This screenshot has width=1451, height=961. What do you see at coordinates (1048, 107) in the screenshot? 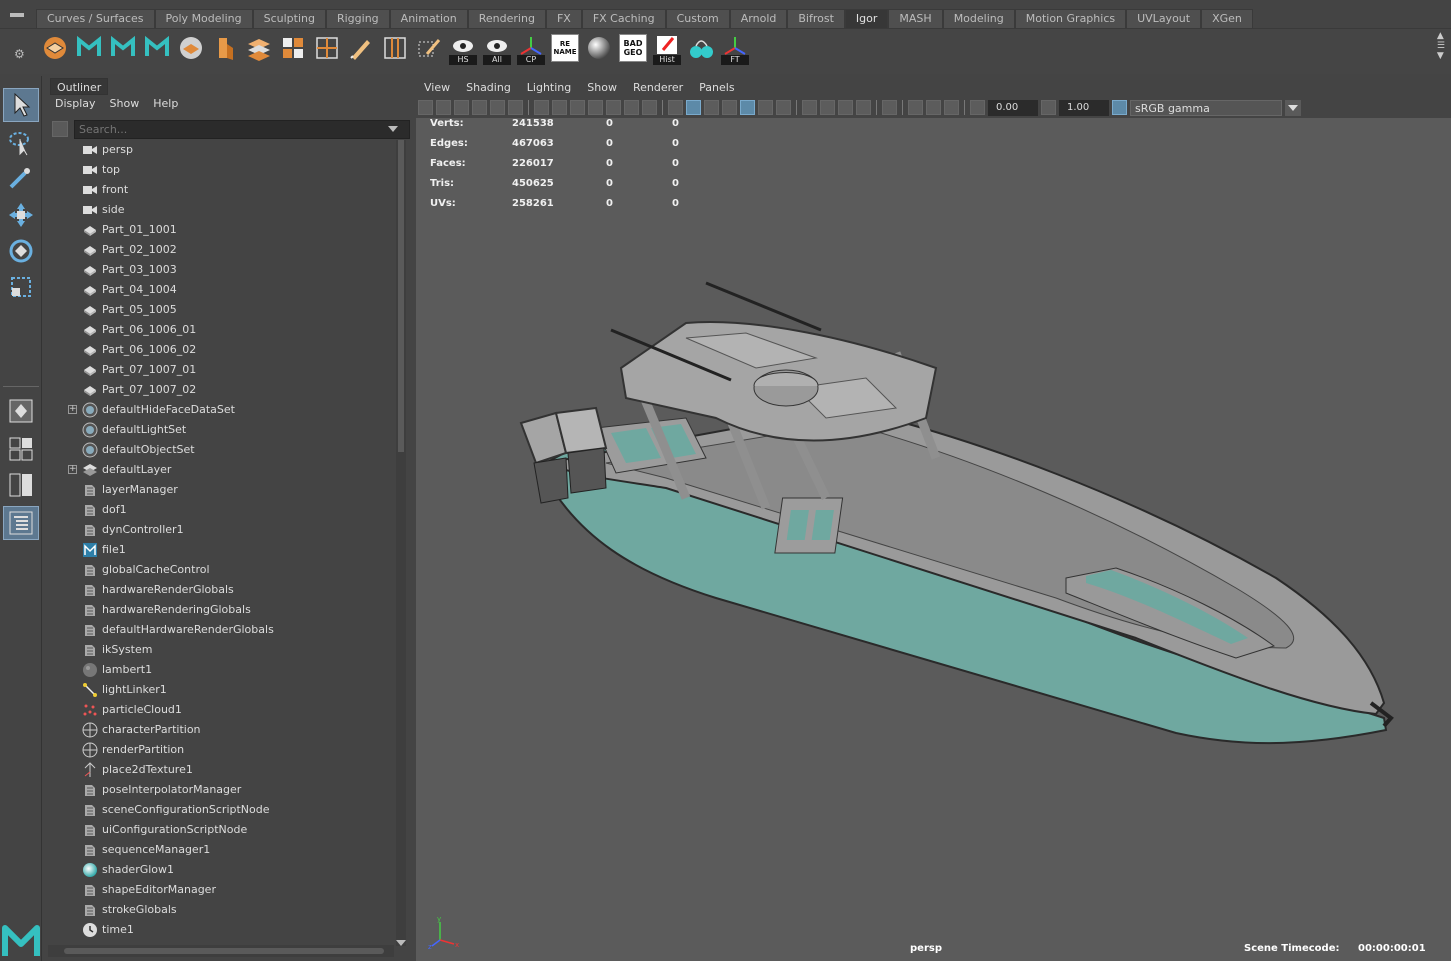
I see `gamma-icon` at bounding box center [1048, 107].